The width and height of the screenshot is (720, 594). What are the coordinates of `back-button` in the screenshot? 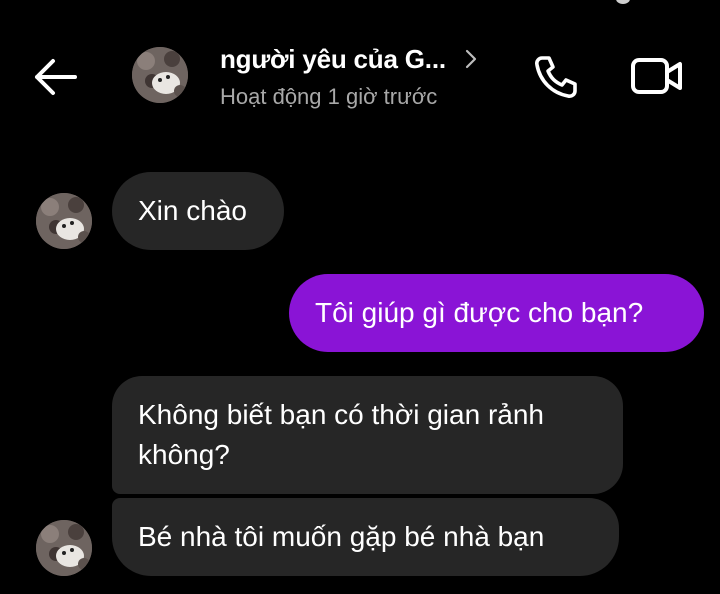 It's located at (55, 77).